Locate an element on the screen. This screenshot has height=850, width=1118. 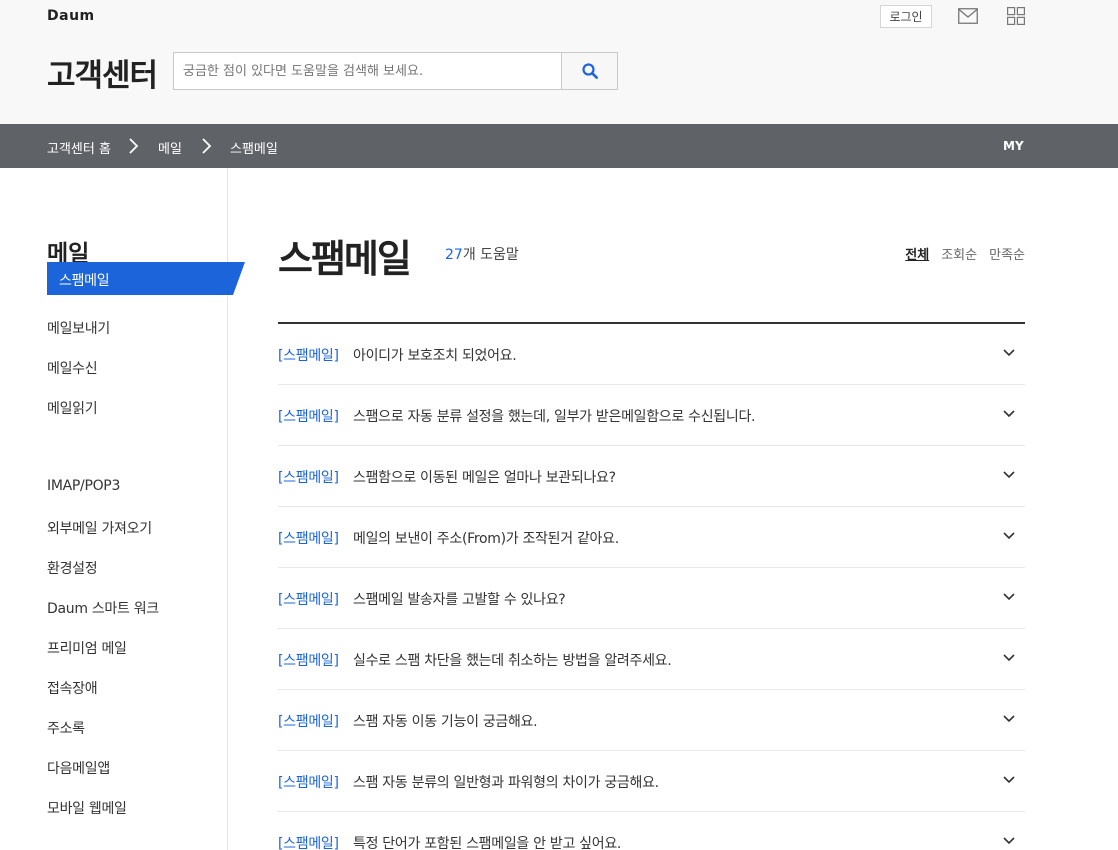
faq-item: [스팸메일] 스팸 자동 분류의 일반형과 파워형의 차이가 궁금해요. is located at coordinates (651, 781).